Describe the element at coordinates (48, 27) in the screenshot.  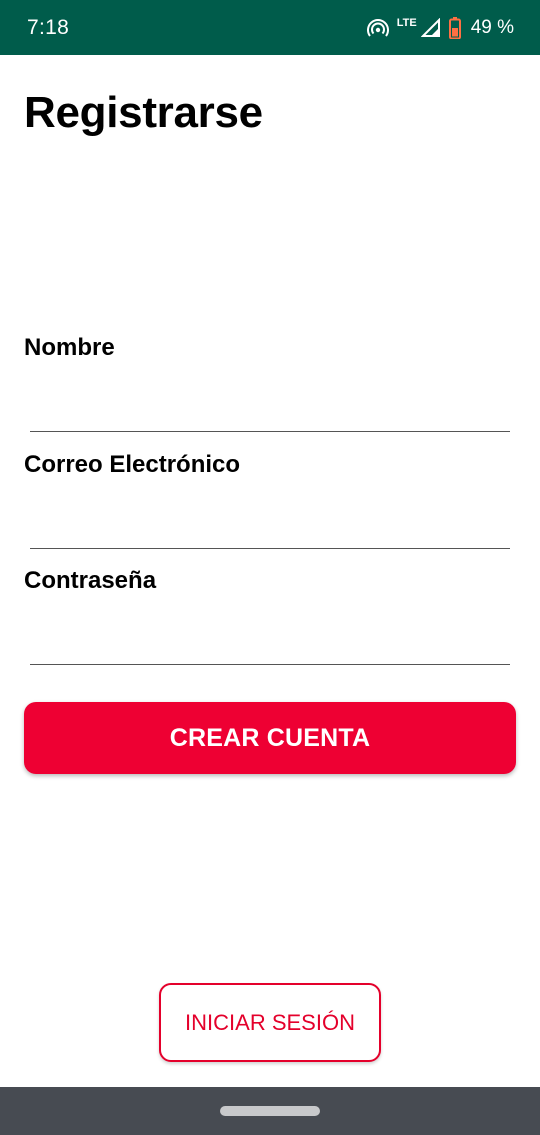
I see `status-time: 7:18` at that location.